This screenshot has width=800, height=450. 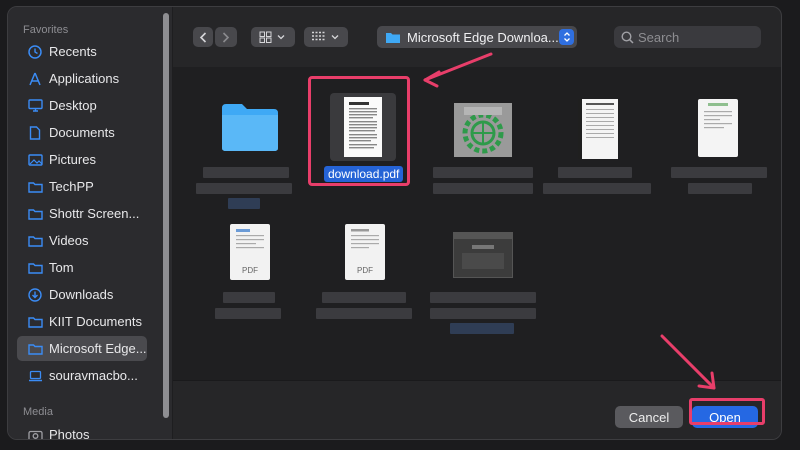 I want to click on sidebar-item-downloads: Downloads, so click(x=82, y=294).